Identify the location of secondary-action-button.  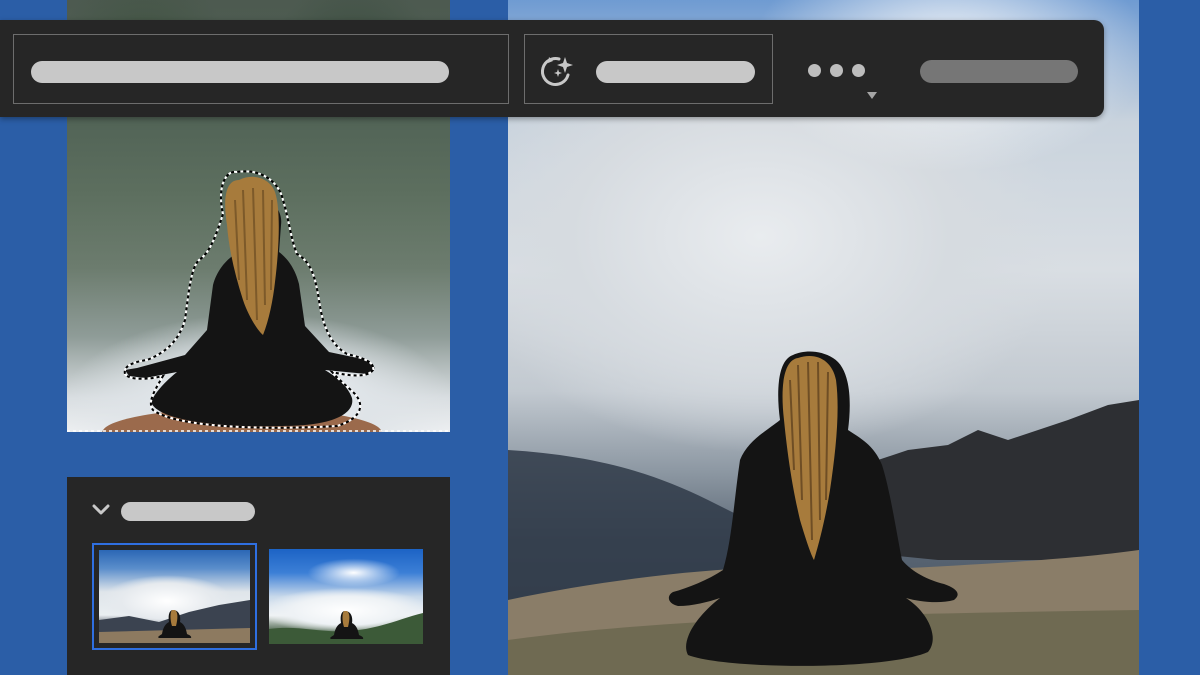
(999, 71).